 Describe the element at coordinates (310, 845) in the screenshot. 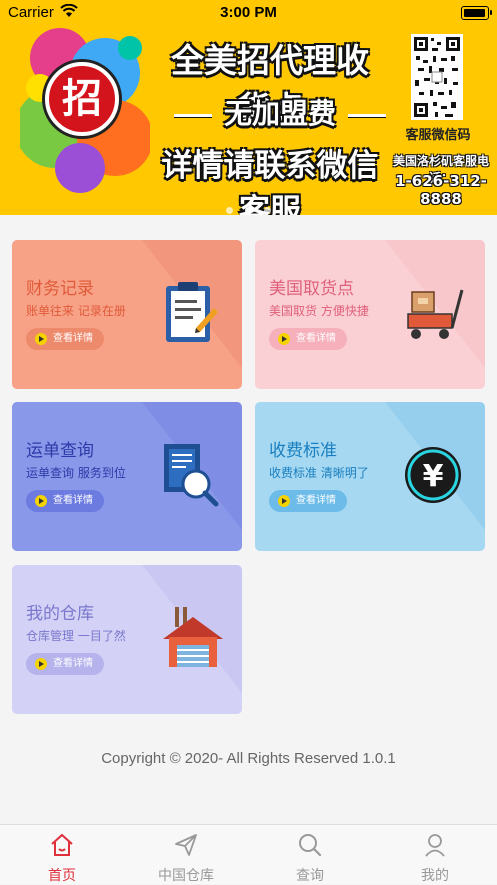

I see `search-icon` at that location.